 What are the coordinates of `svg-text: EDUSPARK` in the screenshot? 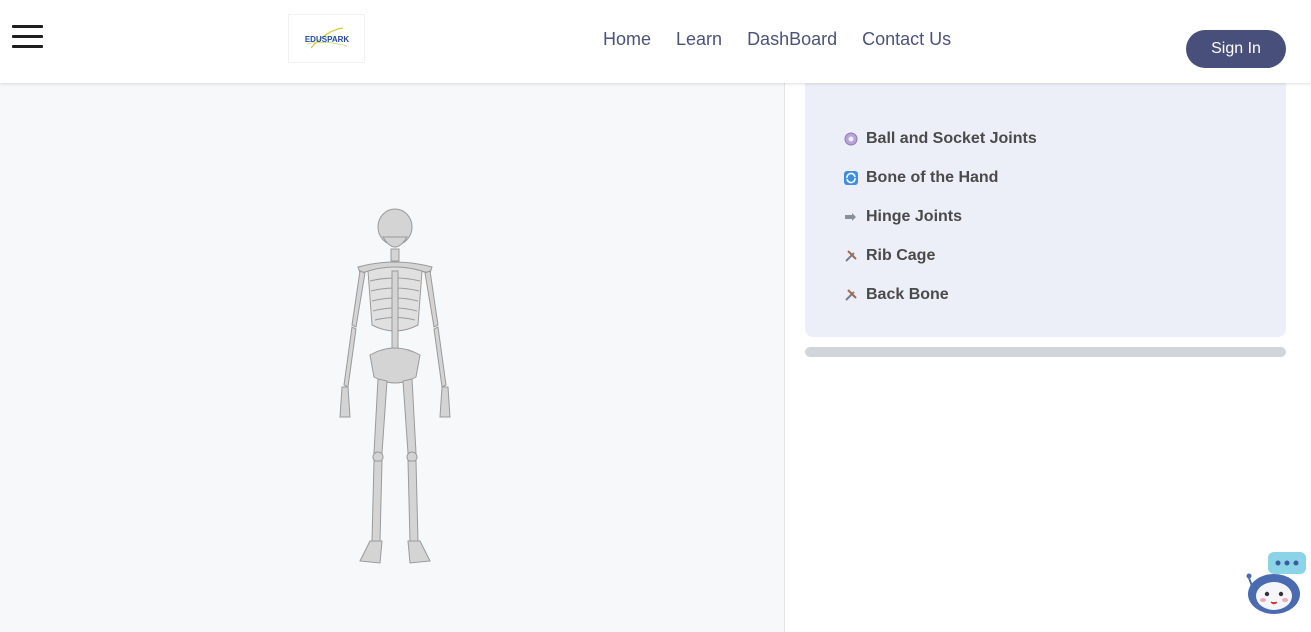 It's located at (326, 39).